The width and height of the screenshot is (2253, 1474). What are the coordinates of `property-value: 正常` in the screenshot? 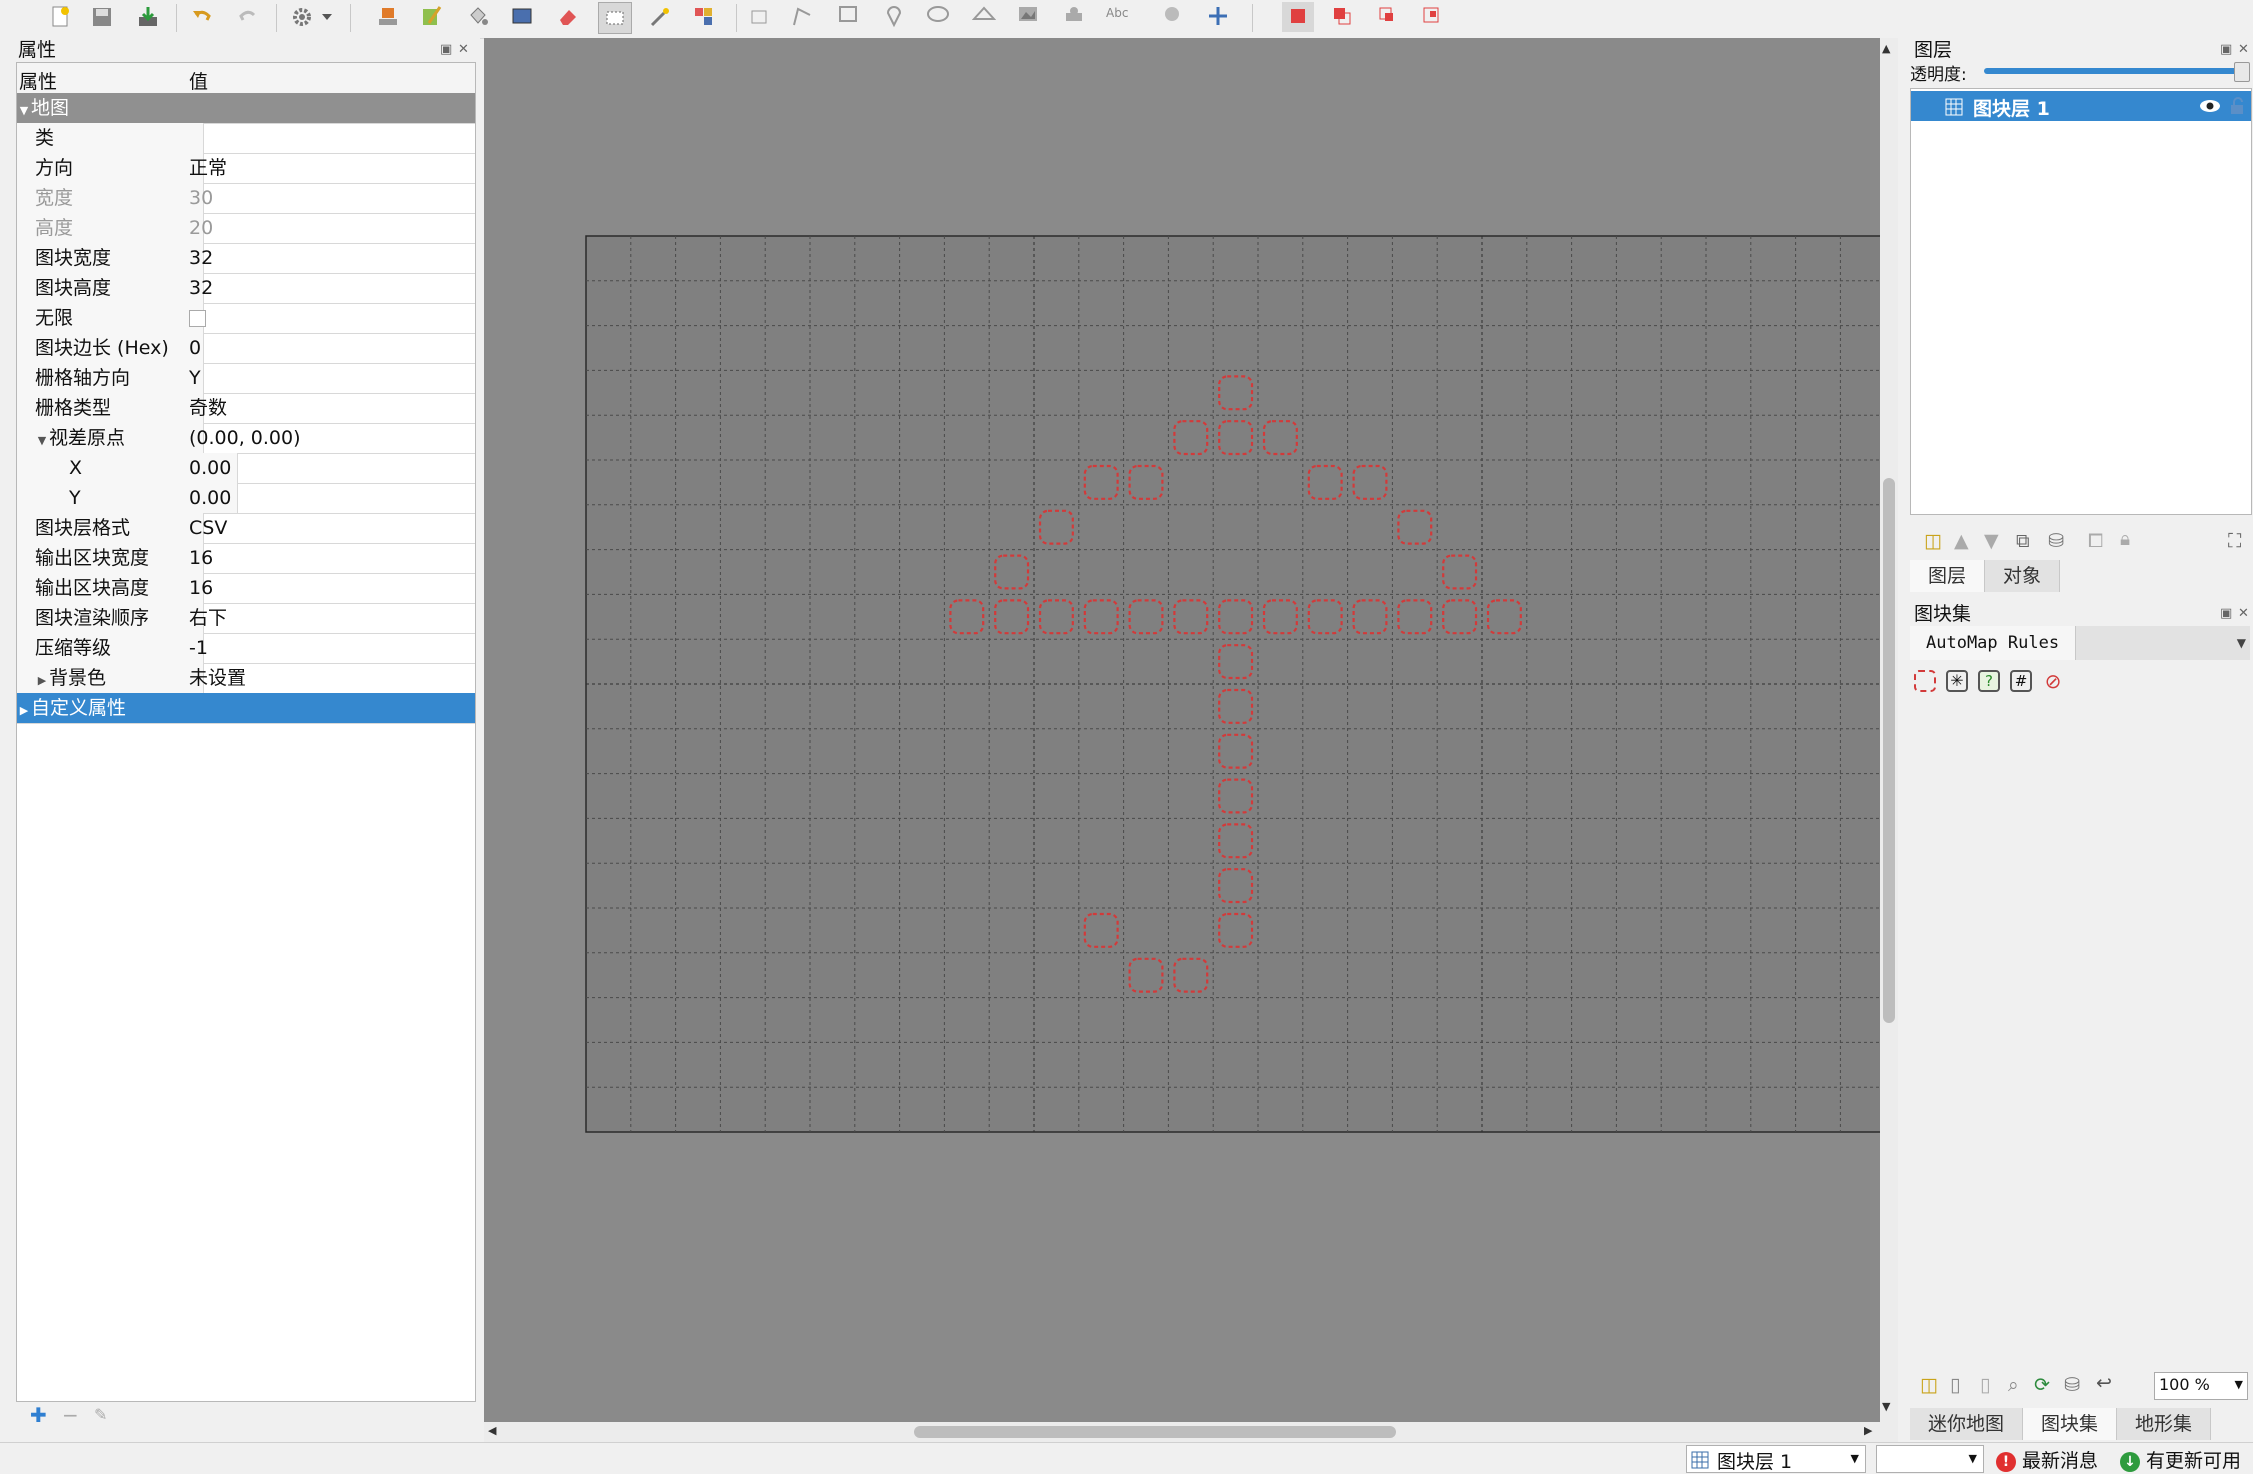 It's located at (208, 168).